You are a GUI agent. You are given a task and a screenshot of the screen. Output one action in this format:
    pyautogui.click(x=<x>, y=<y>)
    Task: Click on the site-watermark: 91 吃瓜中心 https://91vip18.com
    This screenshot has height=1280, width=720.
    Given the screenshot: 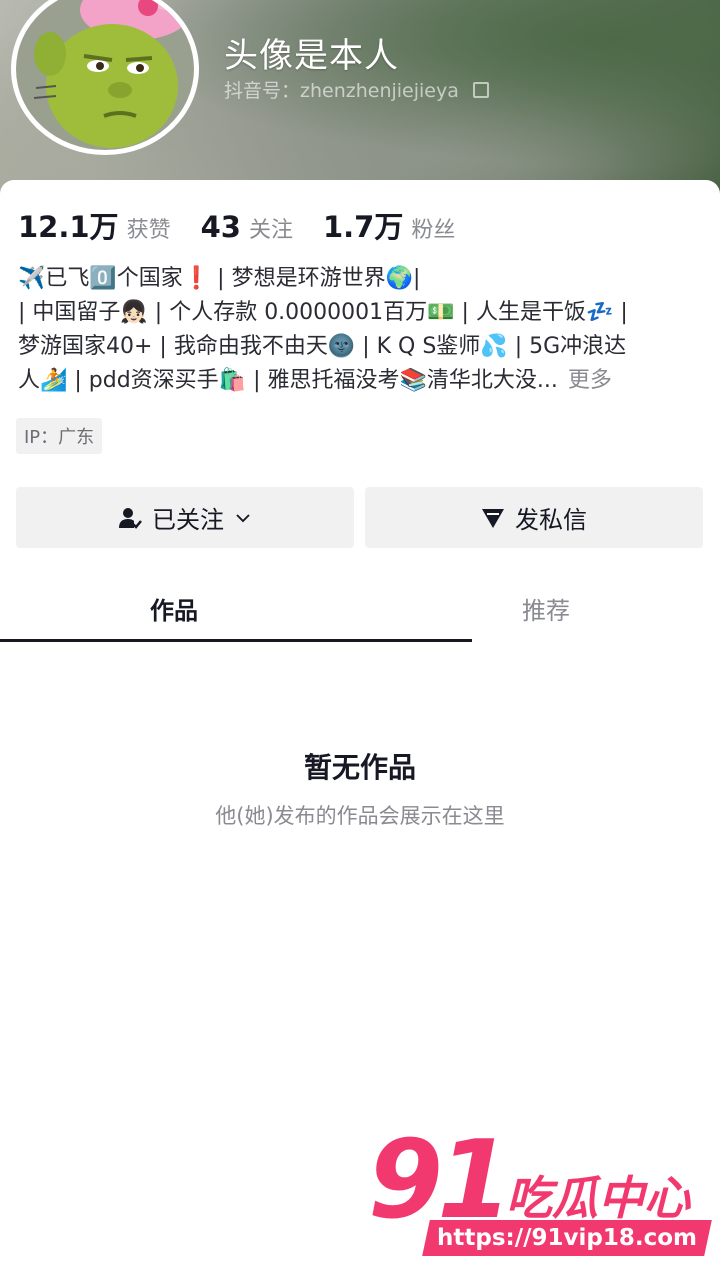 What is the action you would take?
    pyautogui.click(x=543, y=1190)
    